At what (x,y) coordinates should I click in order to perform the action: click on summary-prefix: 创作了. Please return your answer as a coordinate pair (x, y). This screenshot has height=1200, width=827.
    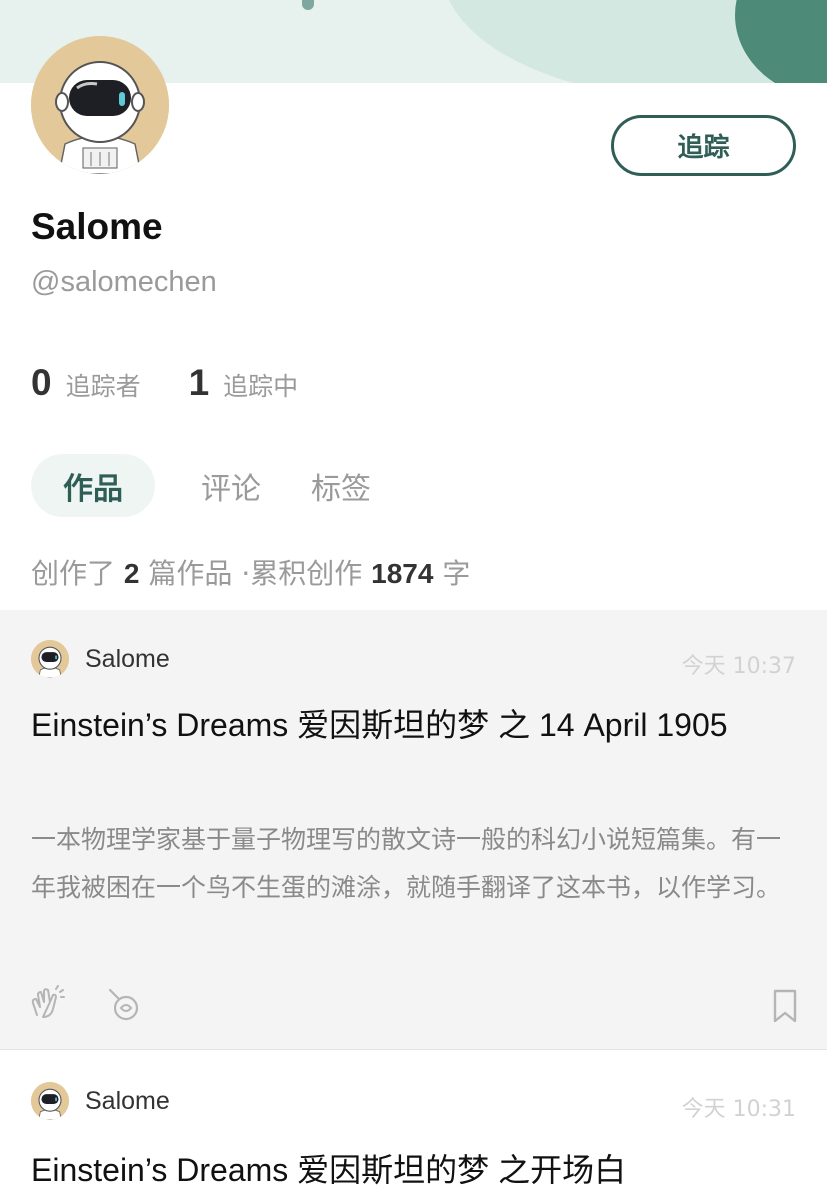
    Looking at the image, I should click on (73, 573).